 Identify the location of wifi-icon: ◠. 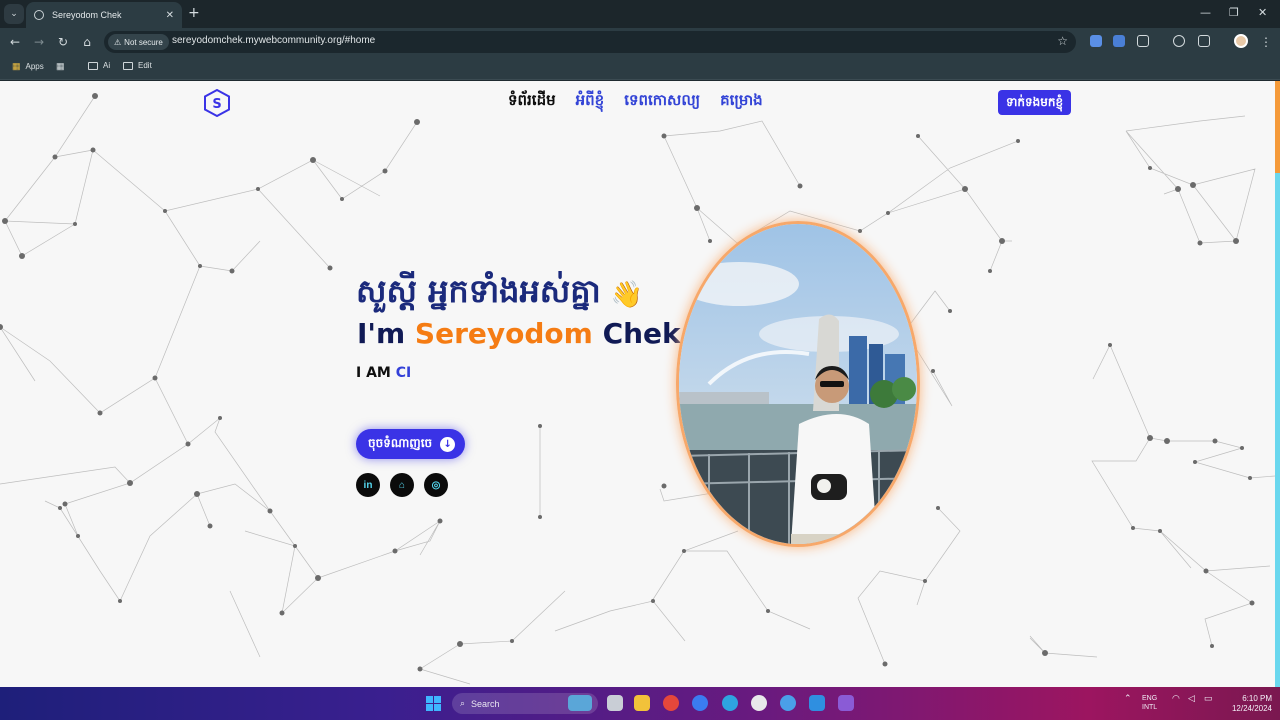
(1176, 698).